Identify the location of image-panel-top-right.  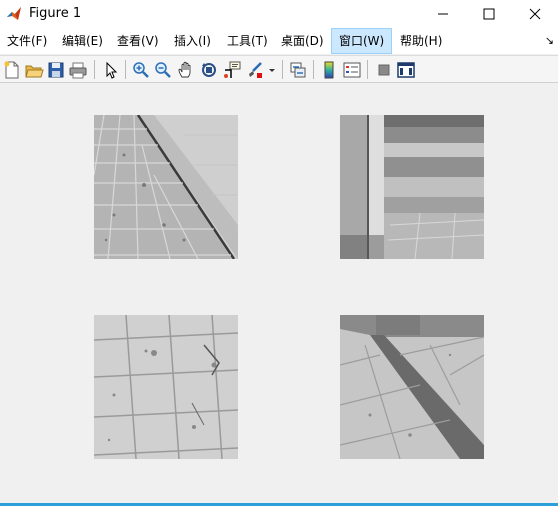
(412, 187).